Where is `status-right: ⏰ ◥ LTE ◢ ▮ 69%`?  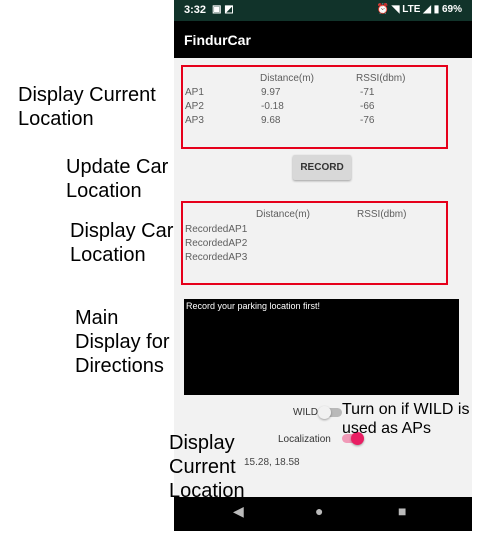
status-right: ⏰ ◥ LTE ◢ ▮ 69% is located at coordinates (419, 9).